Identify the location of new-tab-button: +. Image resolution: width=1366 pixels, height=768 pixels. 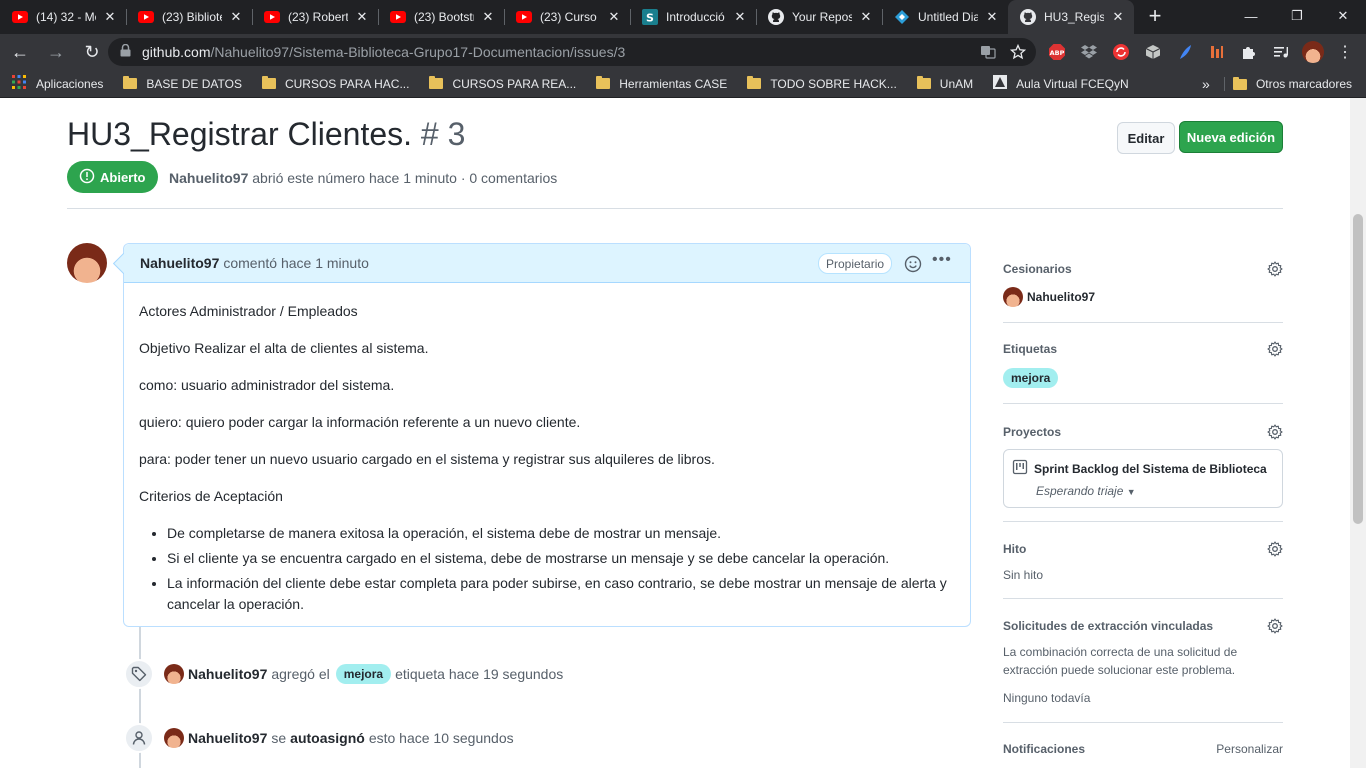
(1155, 17).